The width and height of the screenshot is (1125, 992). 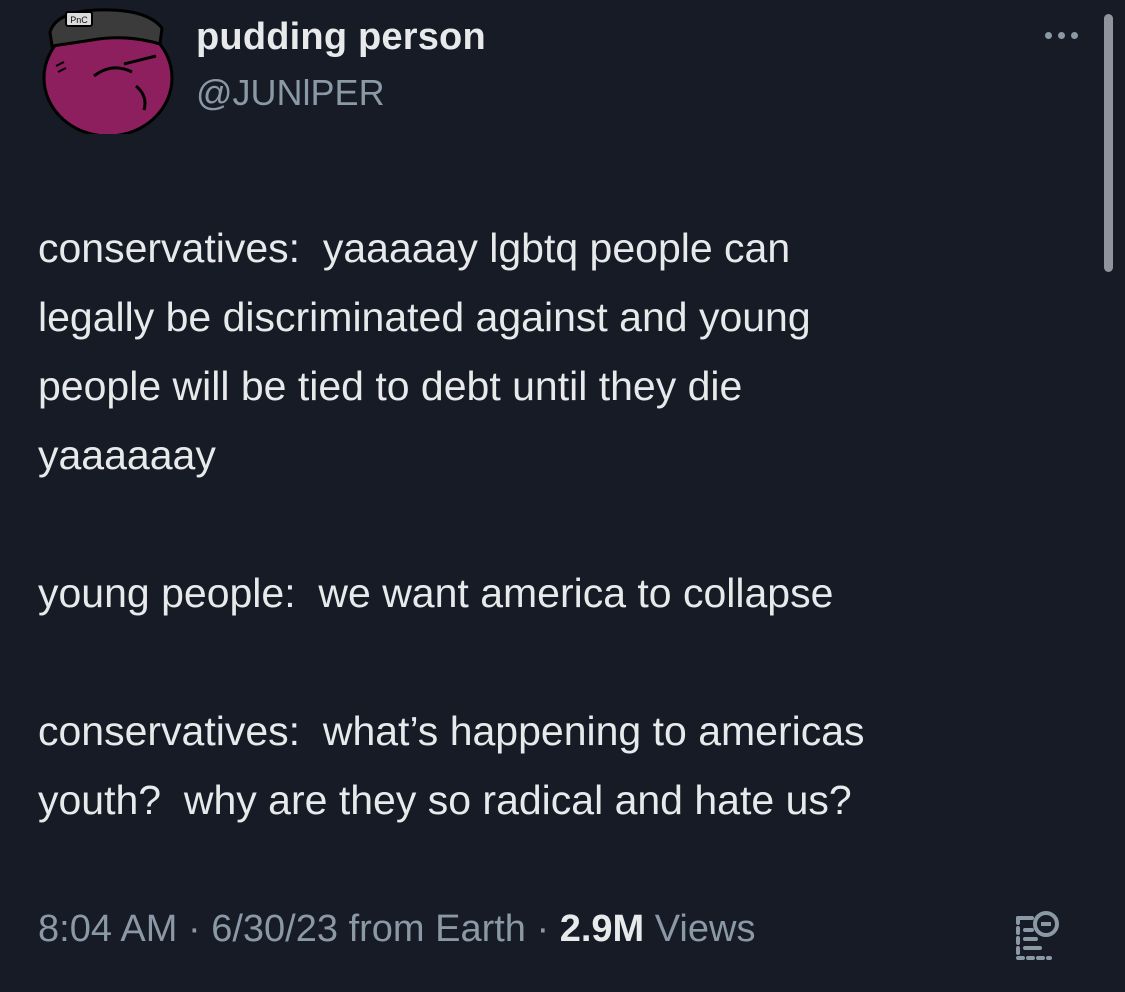 I want to click on more-options-icon, so click(x=1061, y=35).